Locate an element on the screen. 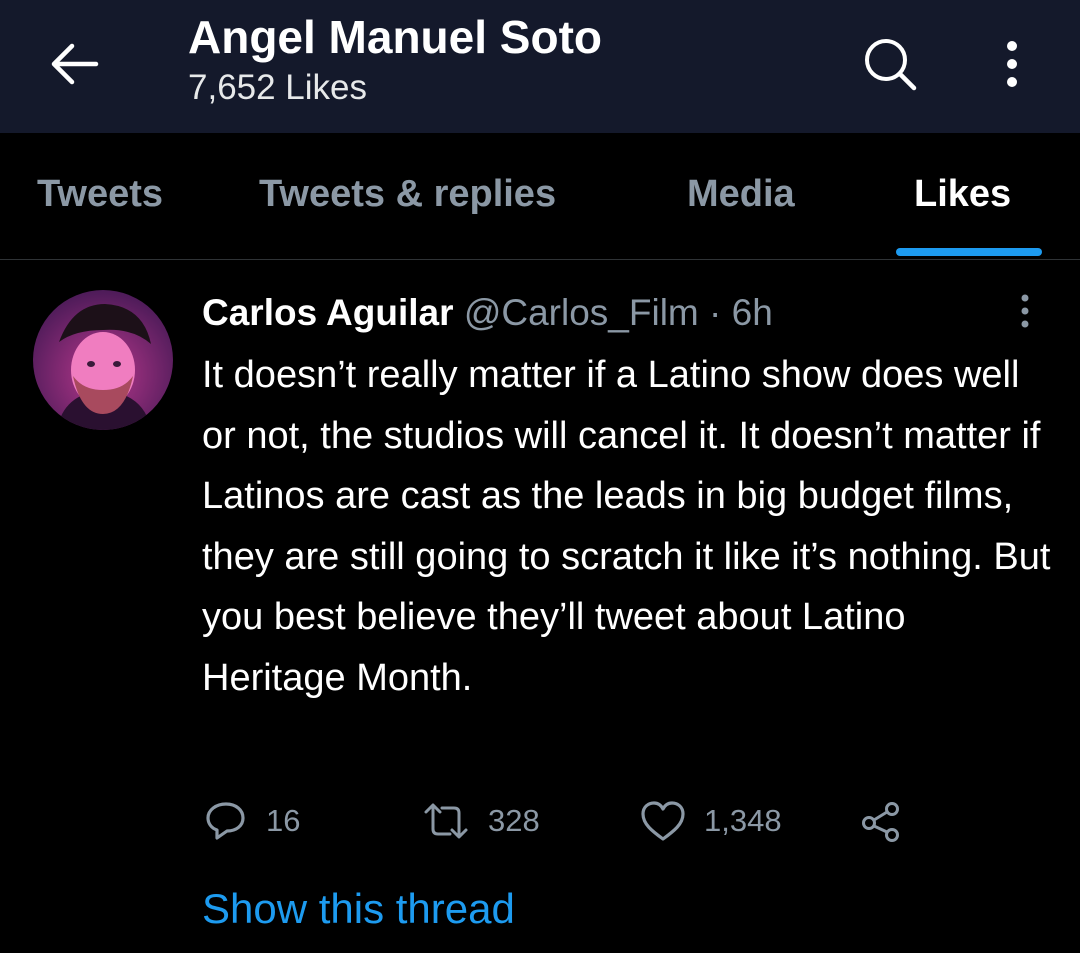 This screenshot has width=1080, height=953. share-button is located at coordinates (881, 821).